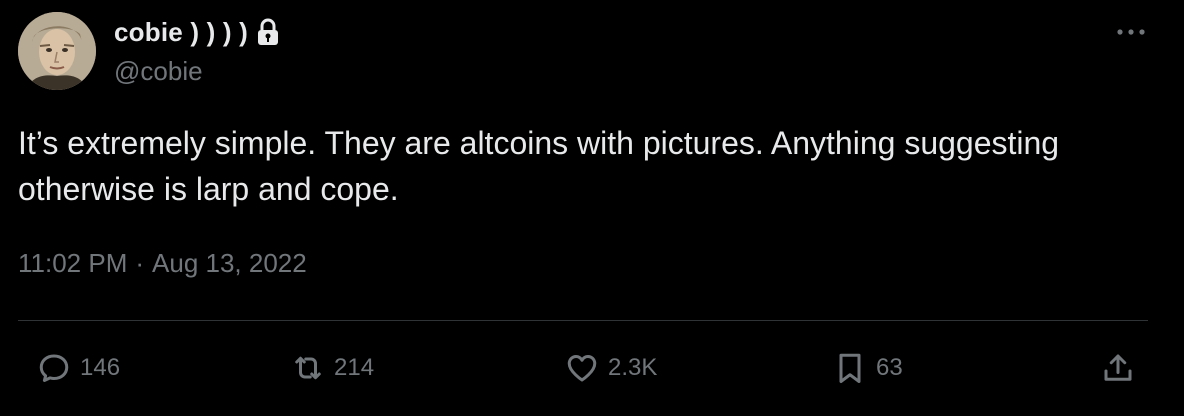 This screenshot has width=1184, height=416. What do you see at coordinates (181, 32) in the screenshot?
I see `display-name: cobie ) ) ) )` at bounding box center [181, 32].